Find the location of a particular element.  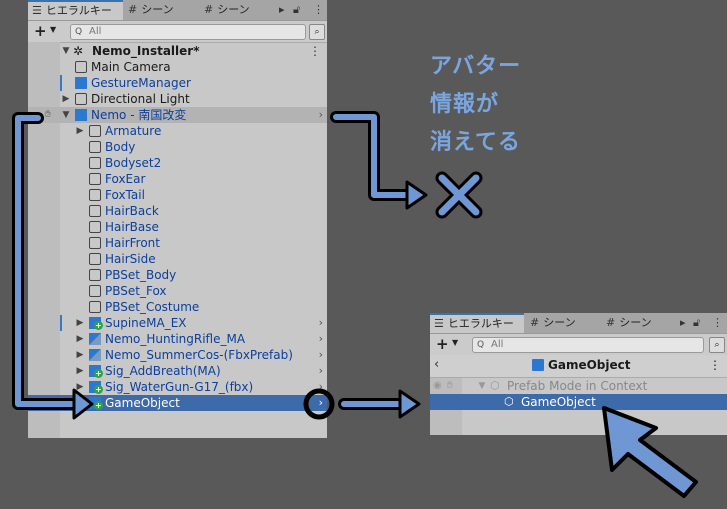

bracket-arrow is located at coordinates (53, 266).